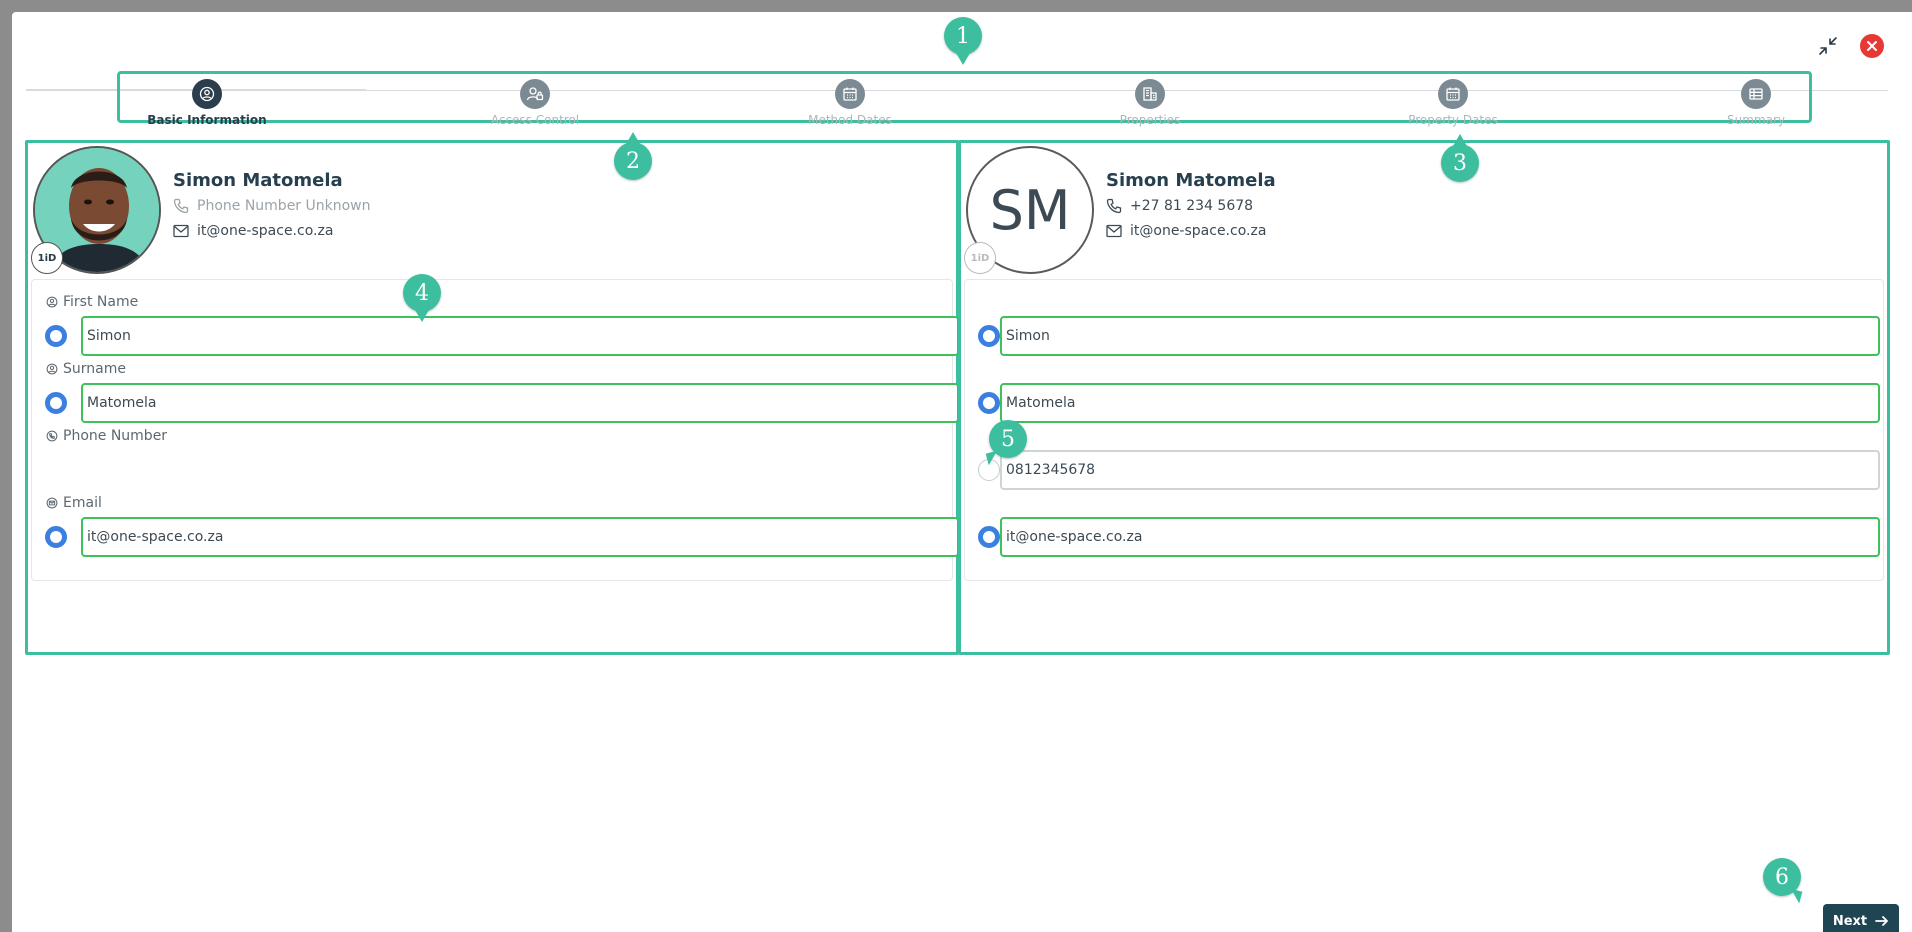 The height and width of the screenshot is (932, 1912). I want to click on profile-phone: +27 81 234 5678, so click(1179, 206).